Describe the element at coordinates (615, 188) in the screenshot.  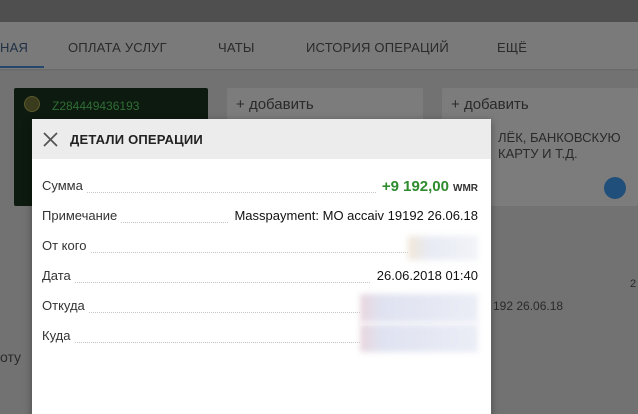
I see `webmoney-globe-icon` at that location.